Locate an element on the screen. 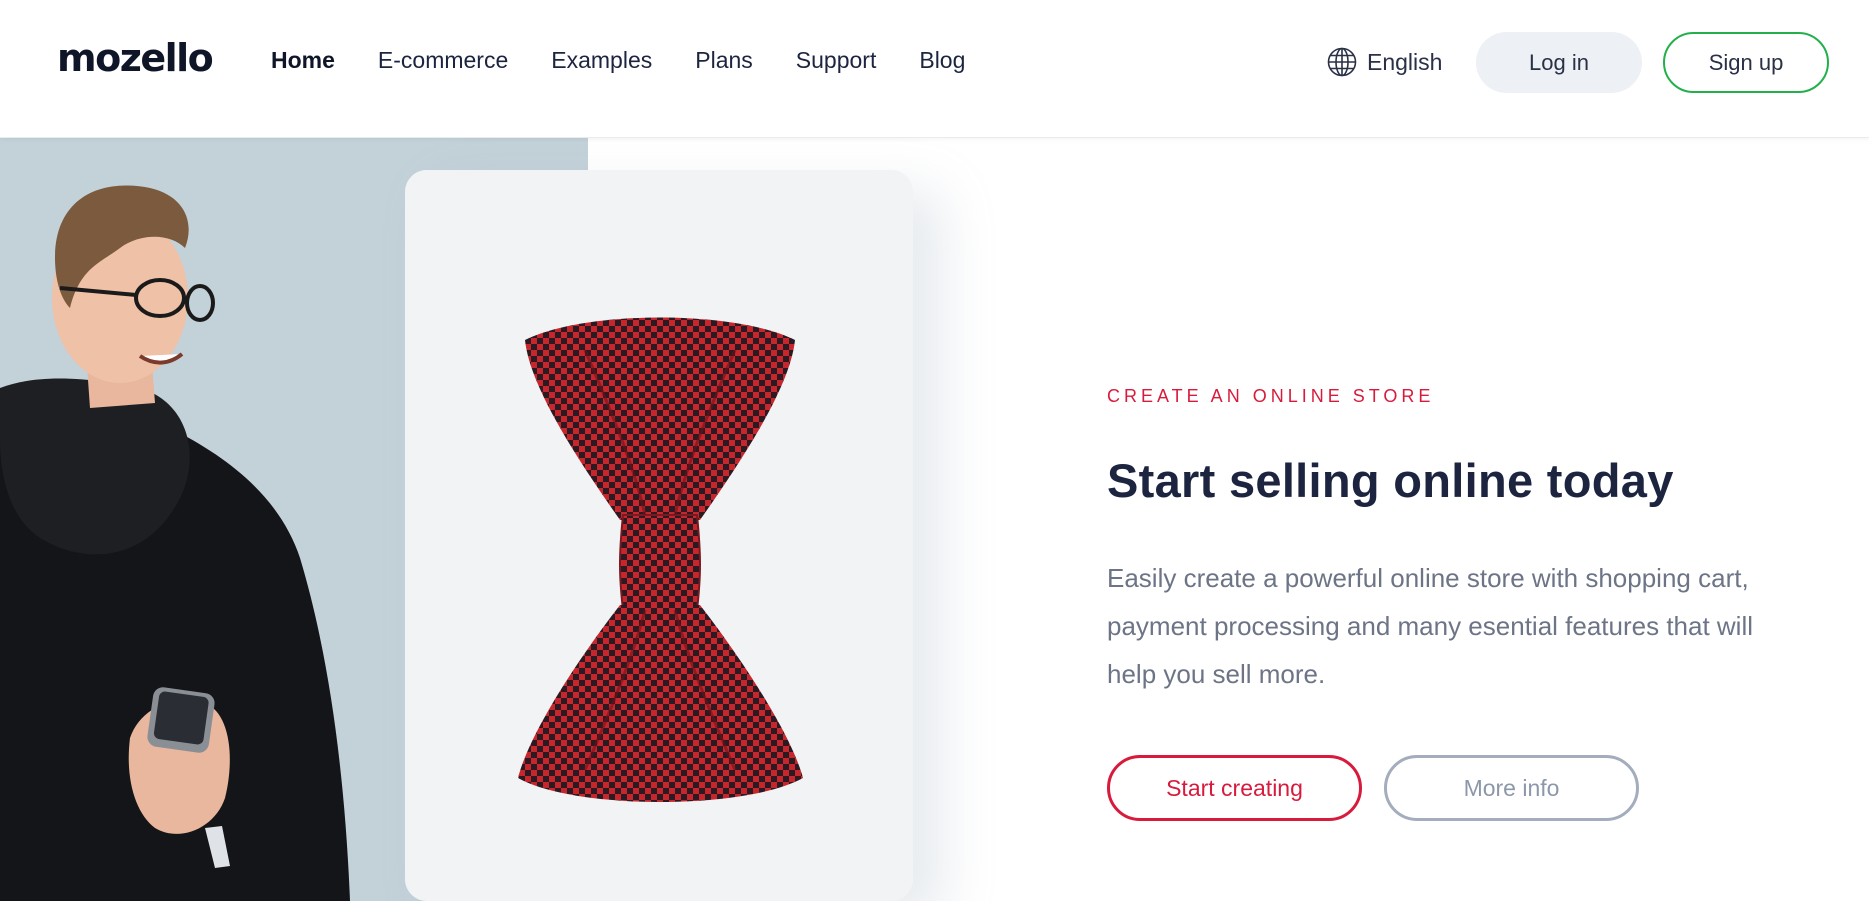 This screenshot has height=901, width=1869. nav-item-home: Home is located at coordinates (303, 60).